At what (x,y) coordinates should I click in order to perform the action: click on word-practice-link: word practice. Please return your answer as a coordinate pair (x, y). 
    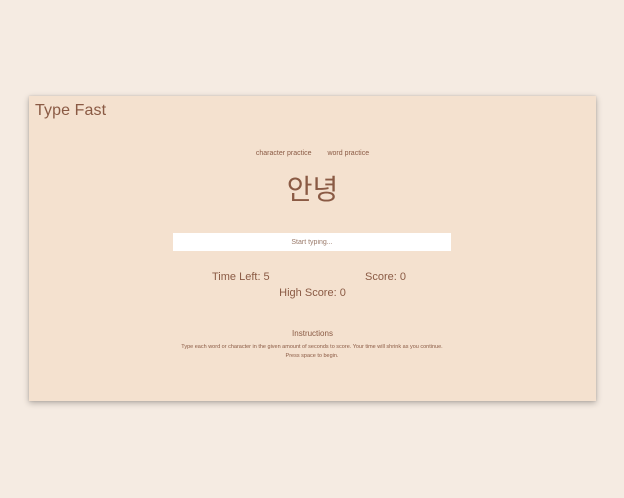
    Looking at the image, I should click on (348, 153).